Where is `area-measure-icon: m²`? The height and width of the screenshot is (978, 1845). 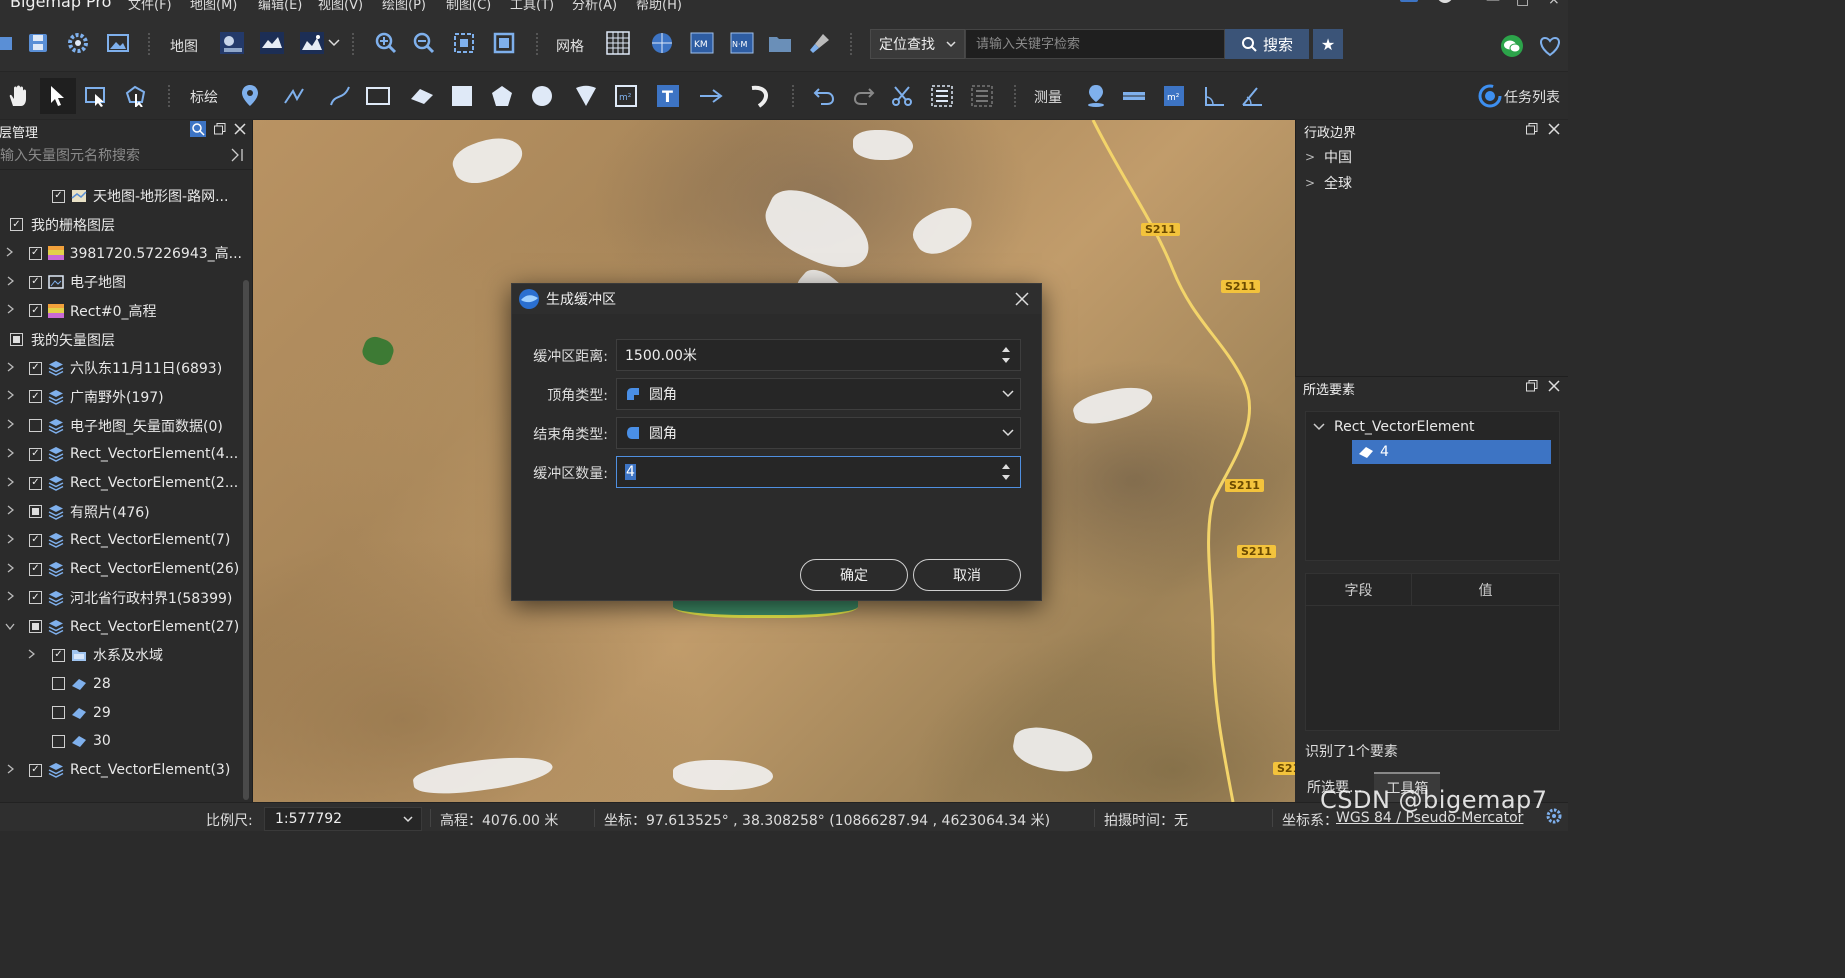 area-measure-icon: m² is located at coordinates (1174, 96).